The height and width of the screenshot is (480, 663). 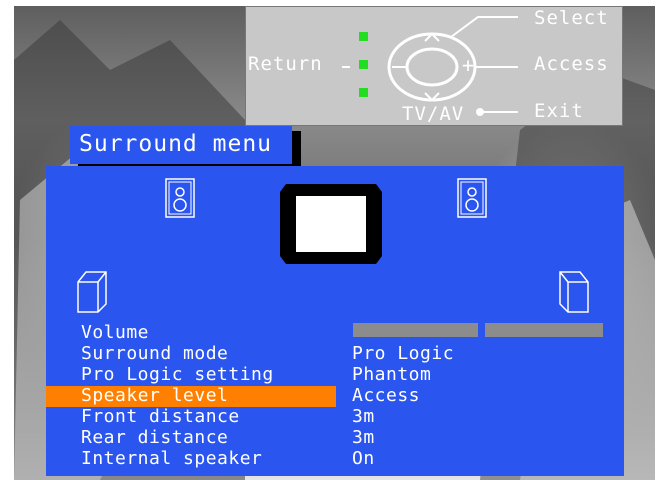 I want to click on remote-help-panel: + Select Access Exit Return TV/AV, so click(x=434, y=66).